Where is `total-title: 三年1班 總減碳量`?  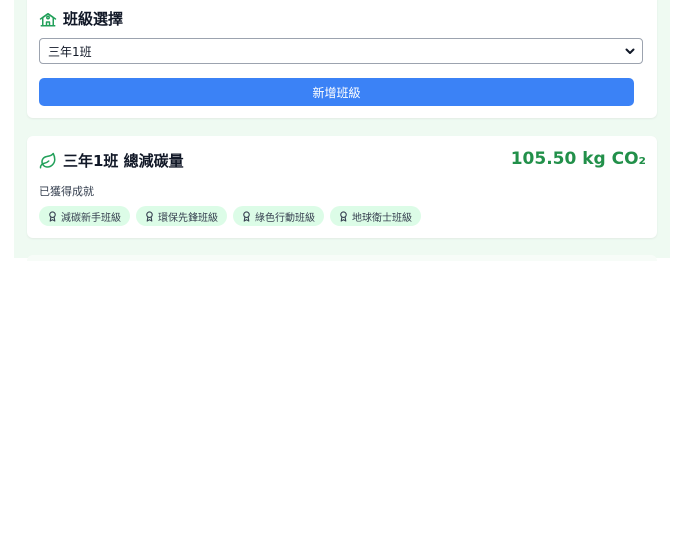 total-title: 三年1班 總減碳量 is located at coordinates (123, 161).